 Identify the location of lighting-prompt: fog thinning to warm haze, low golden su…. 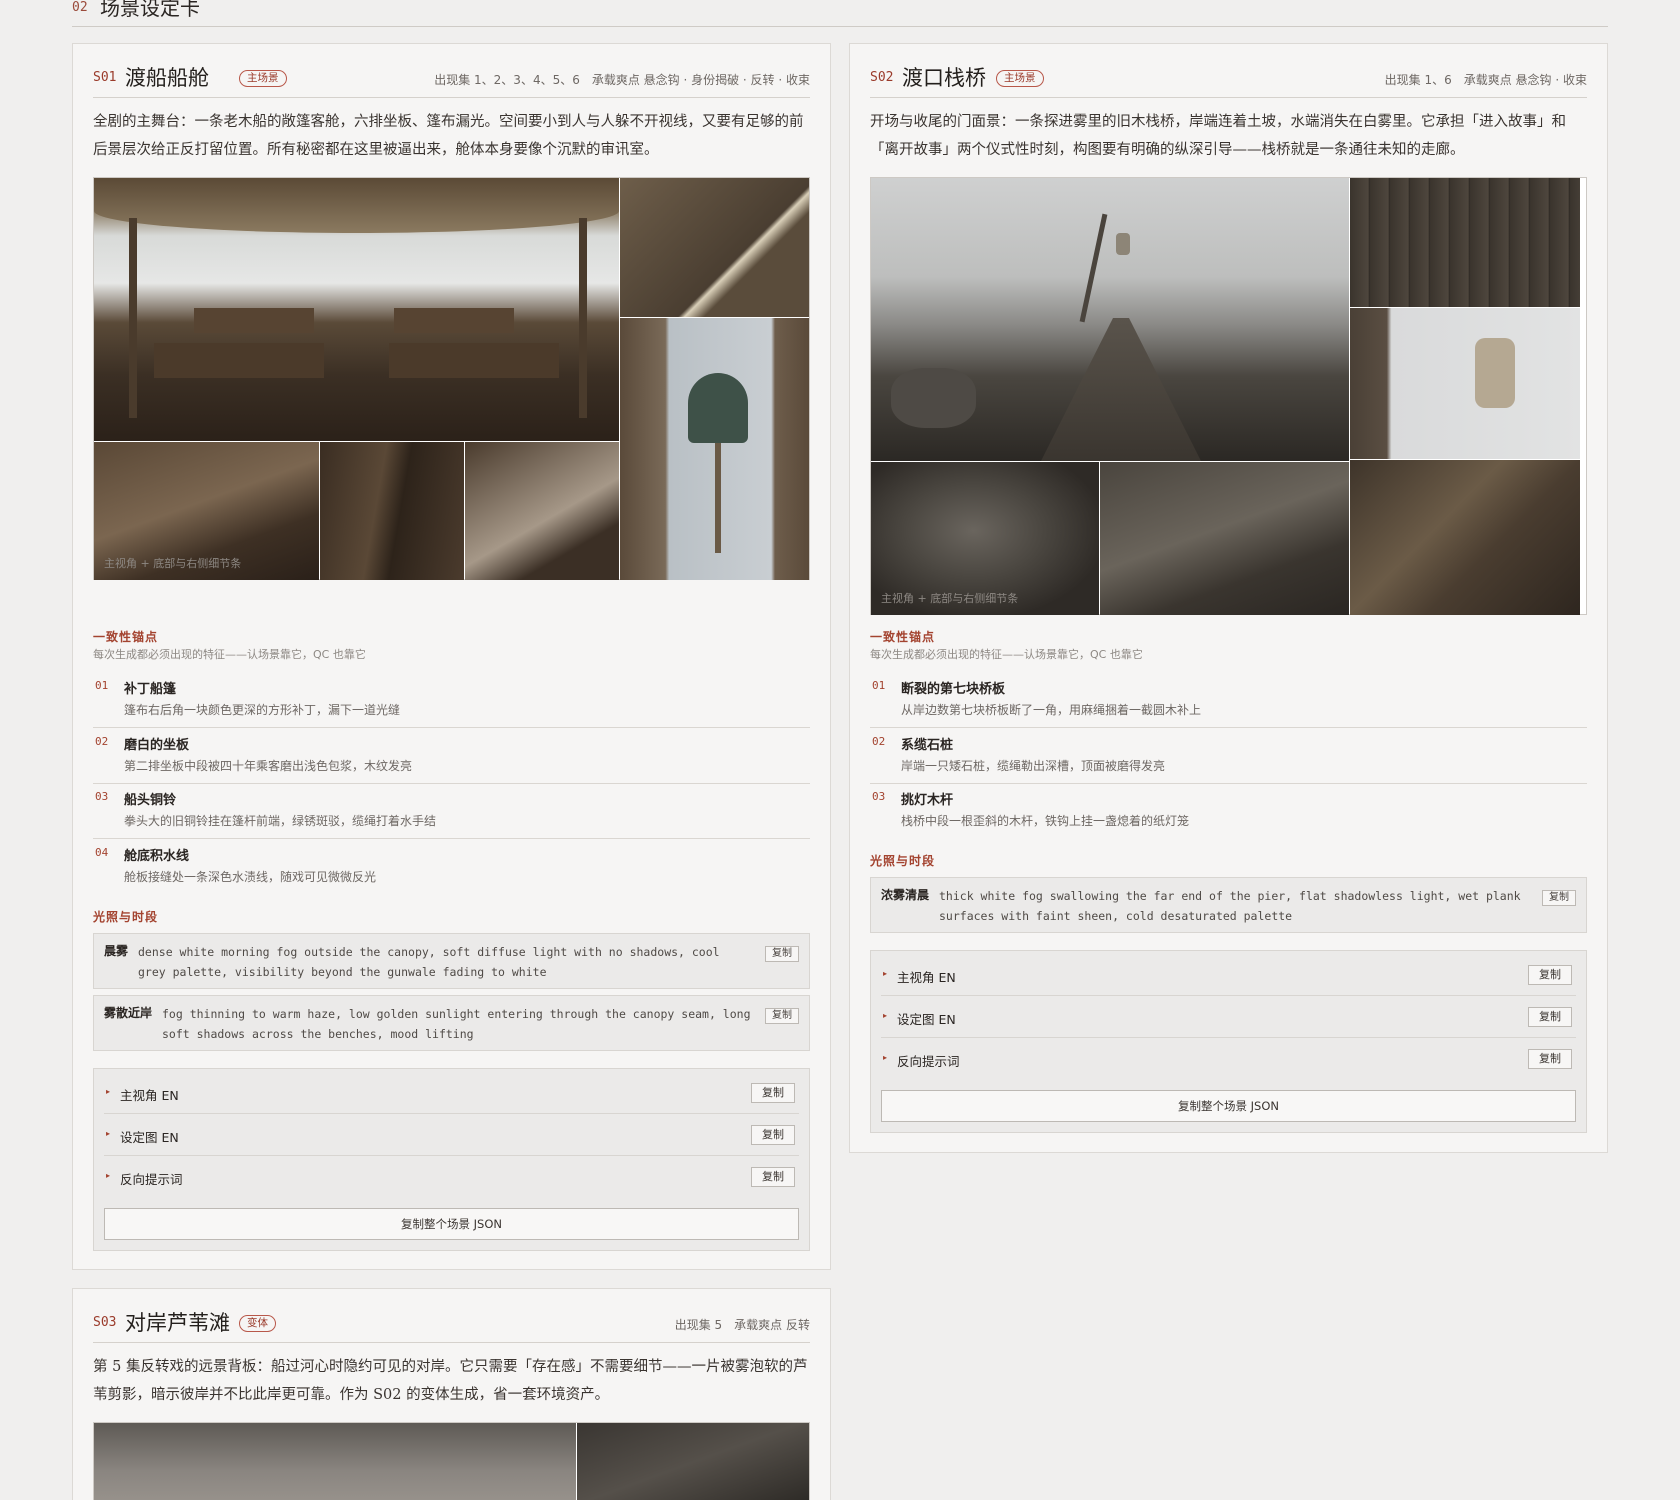
(456, 1024).